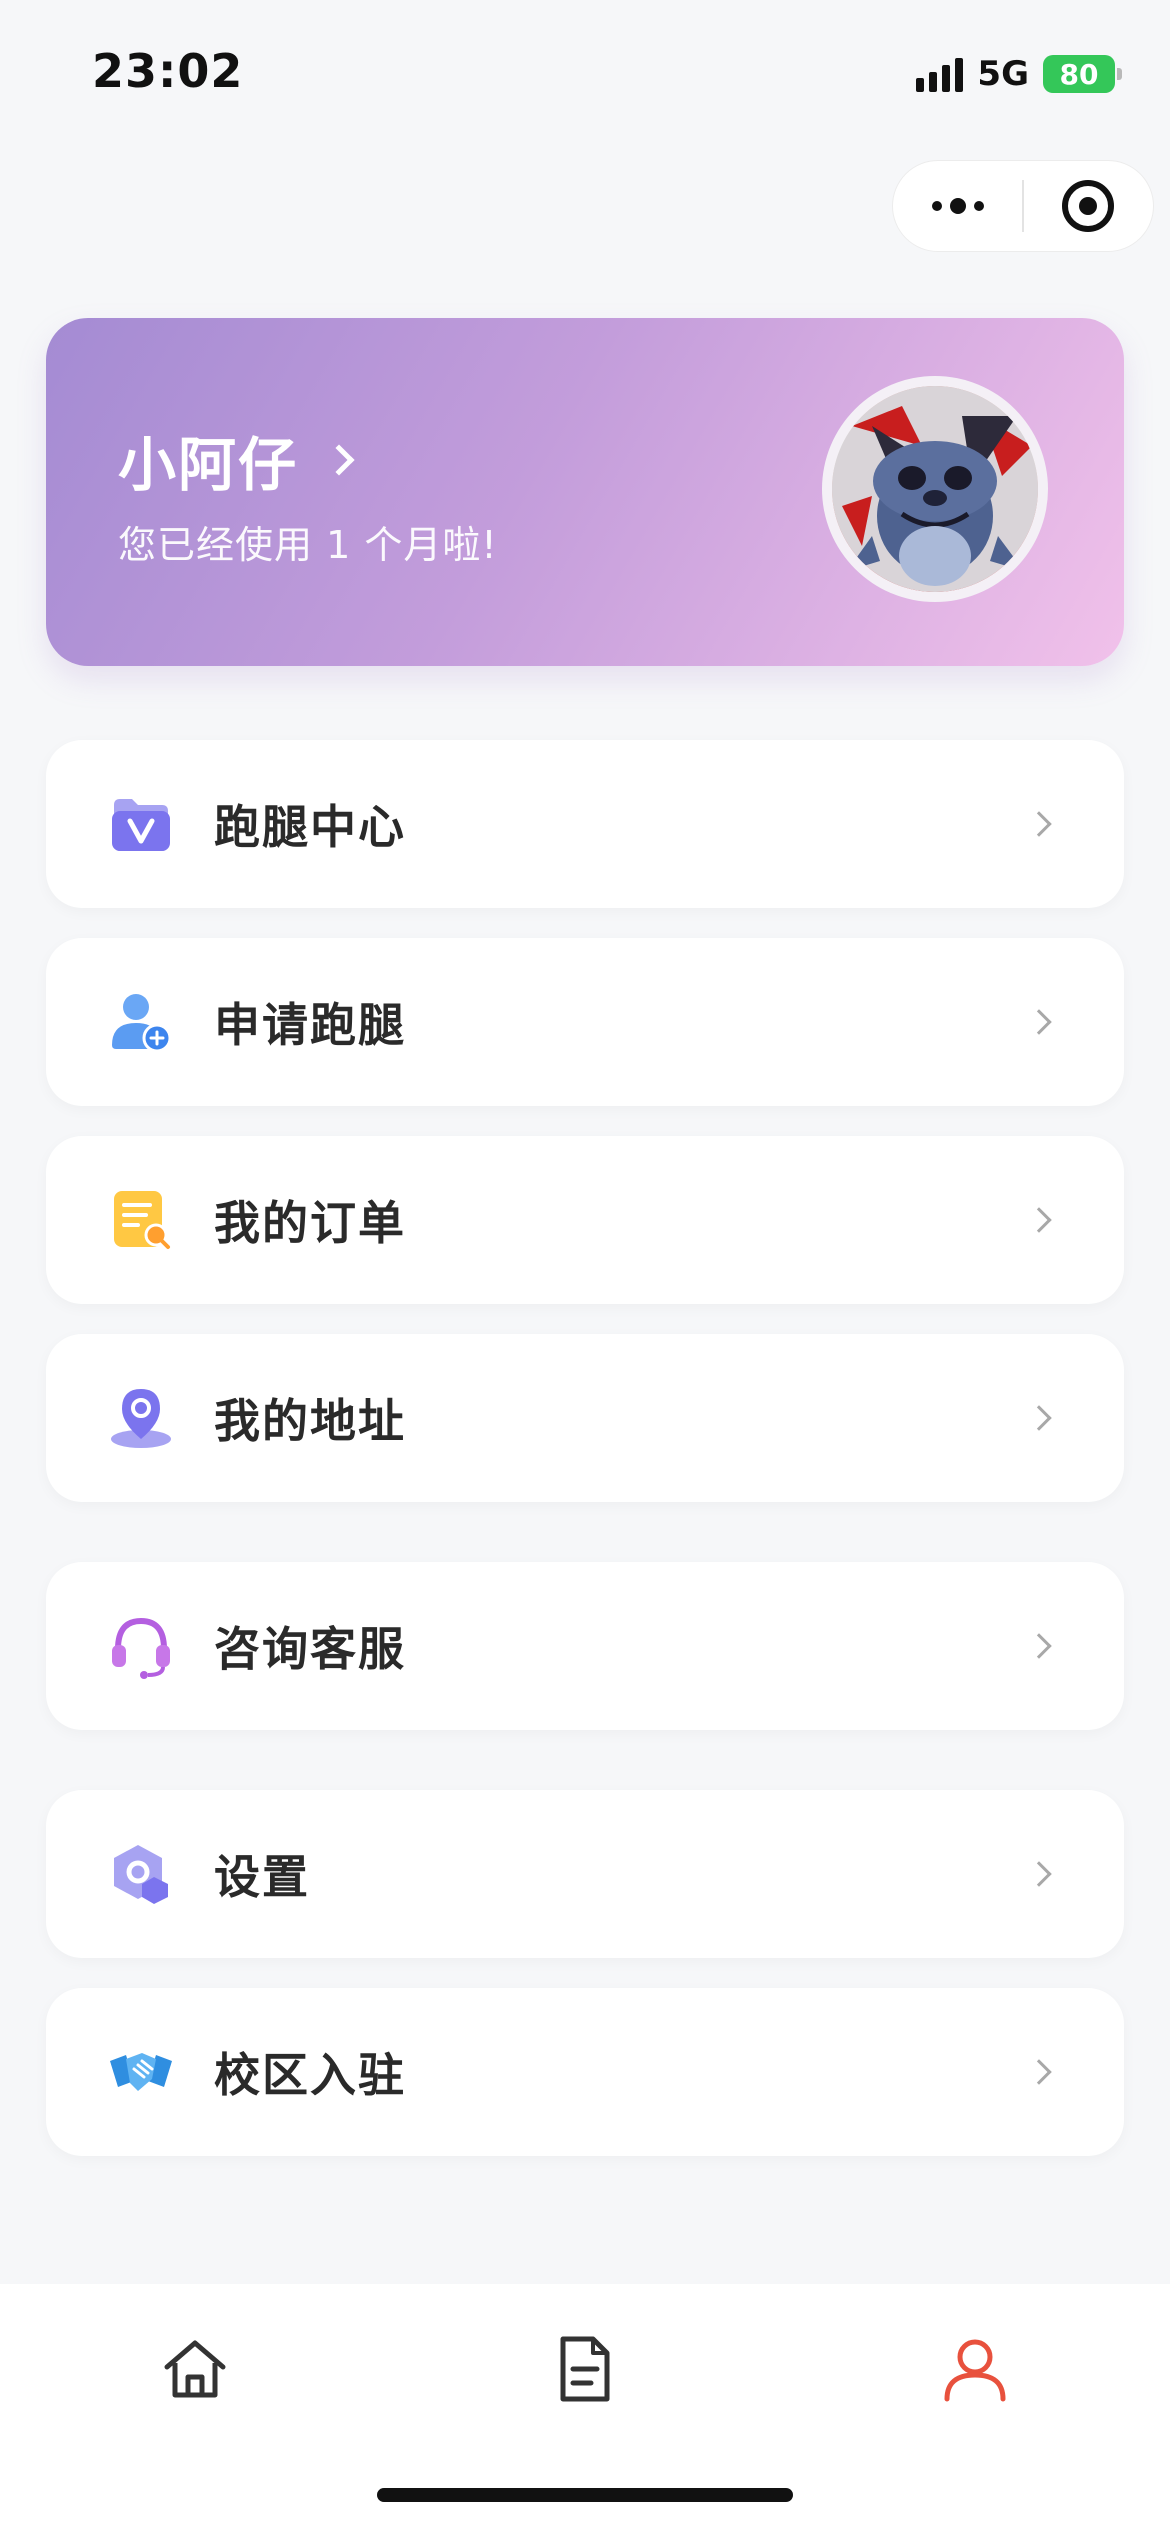  I want to click on menu-item-errand-center: 跑腿中心, so click(585, 824).